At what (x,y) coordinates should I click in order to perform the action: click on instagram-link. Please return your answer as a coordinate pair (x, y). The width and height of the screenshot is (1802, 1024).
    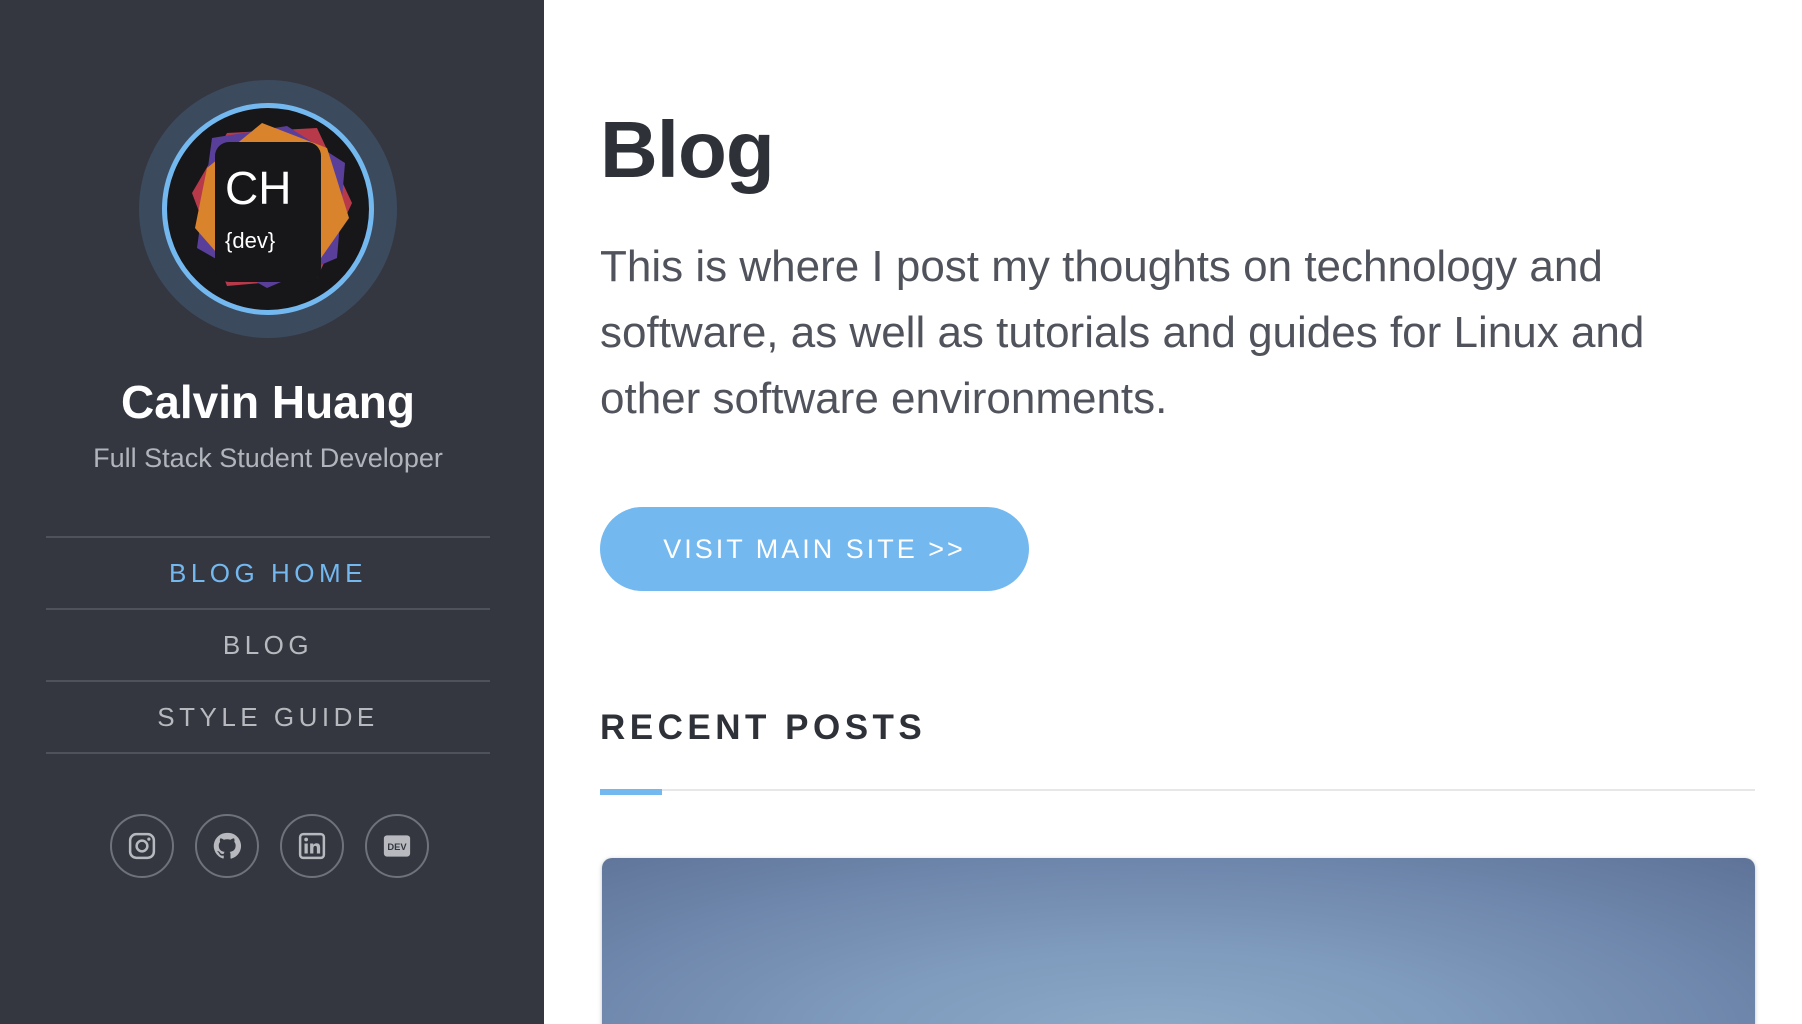
    Looking at the image, I should click on (142, 846).